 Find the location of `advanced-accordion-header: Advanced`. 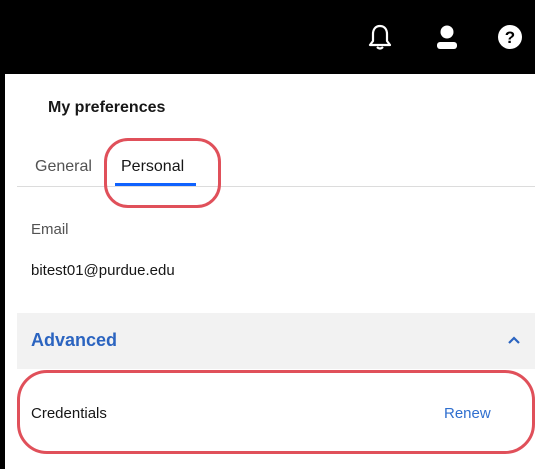

advanced-accordion-header: Advanced is located at coordinates (276, 341).